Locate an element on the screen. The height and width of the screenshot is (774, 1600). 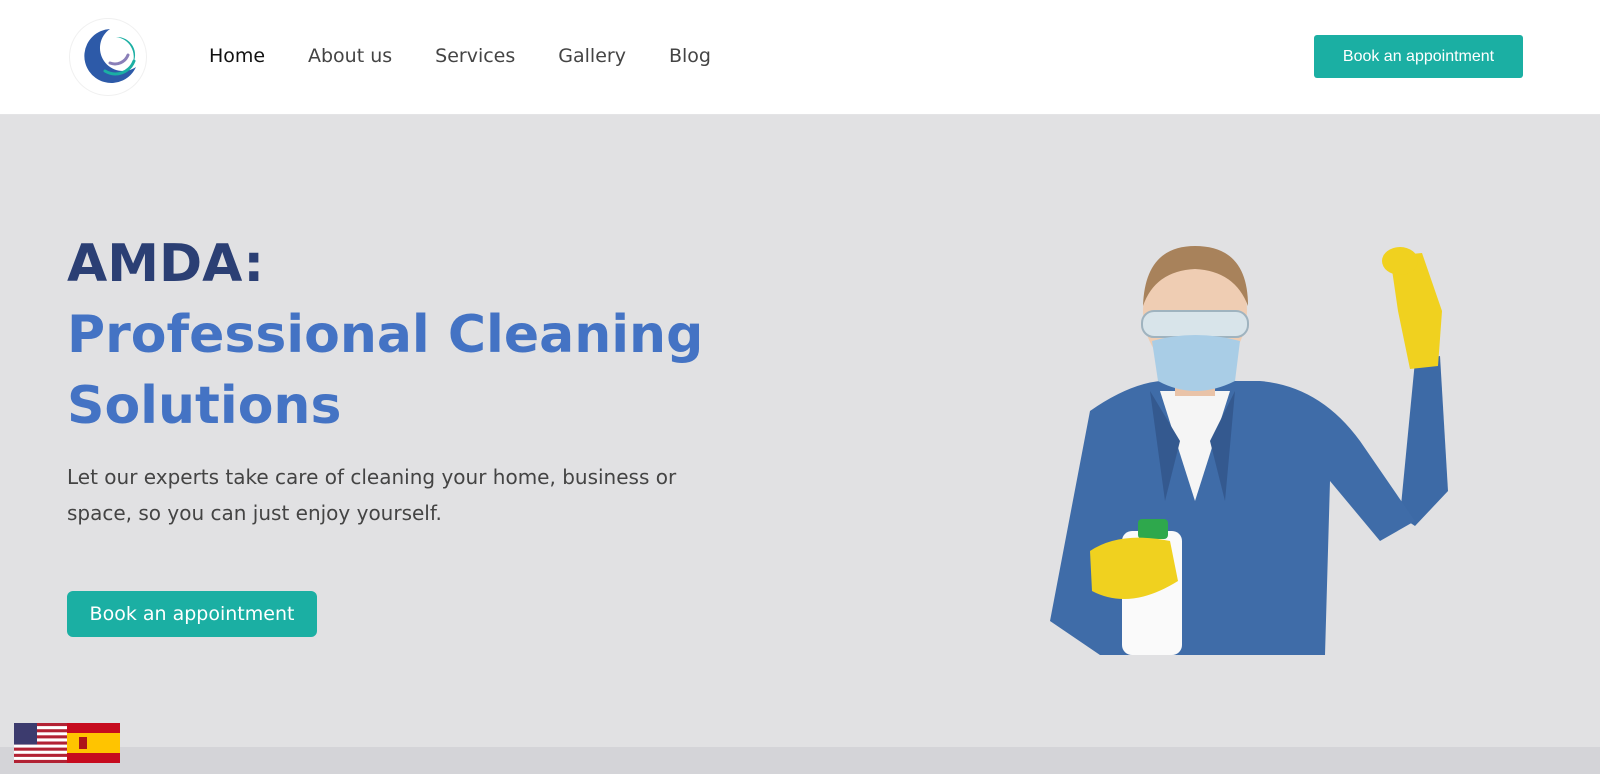
hero-tagline: Professional Cleaning Solutions is located at coordinates (385, 370).